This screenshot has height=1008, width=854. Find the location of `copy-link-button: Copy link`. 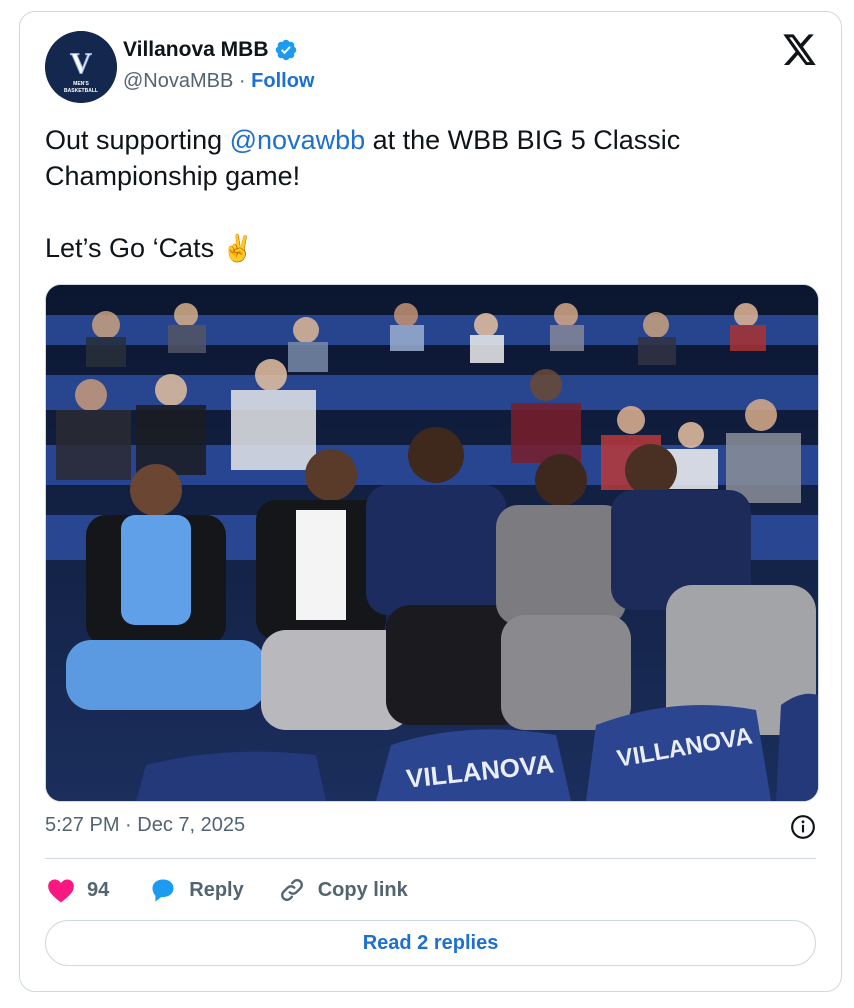

copy-link-button: Copy link is located at coordinates (343, 890).